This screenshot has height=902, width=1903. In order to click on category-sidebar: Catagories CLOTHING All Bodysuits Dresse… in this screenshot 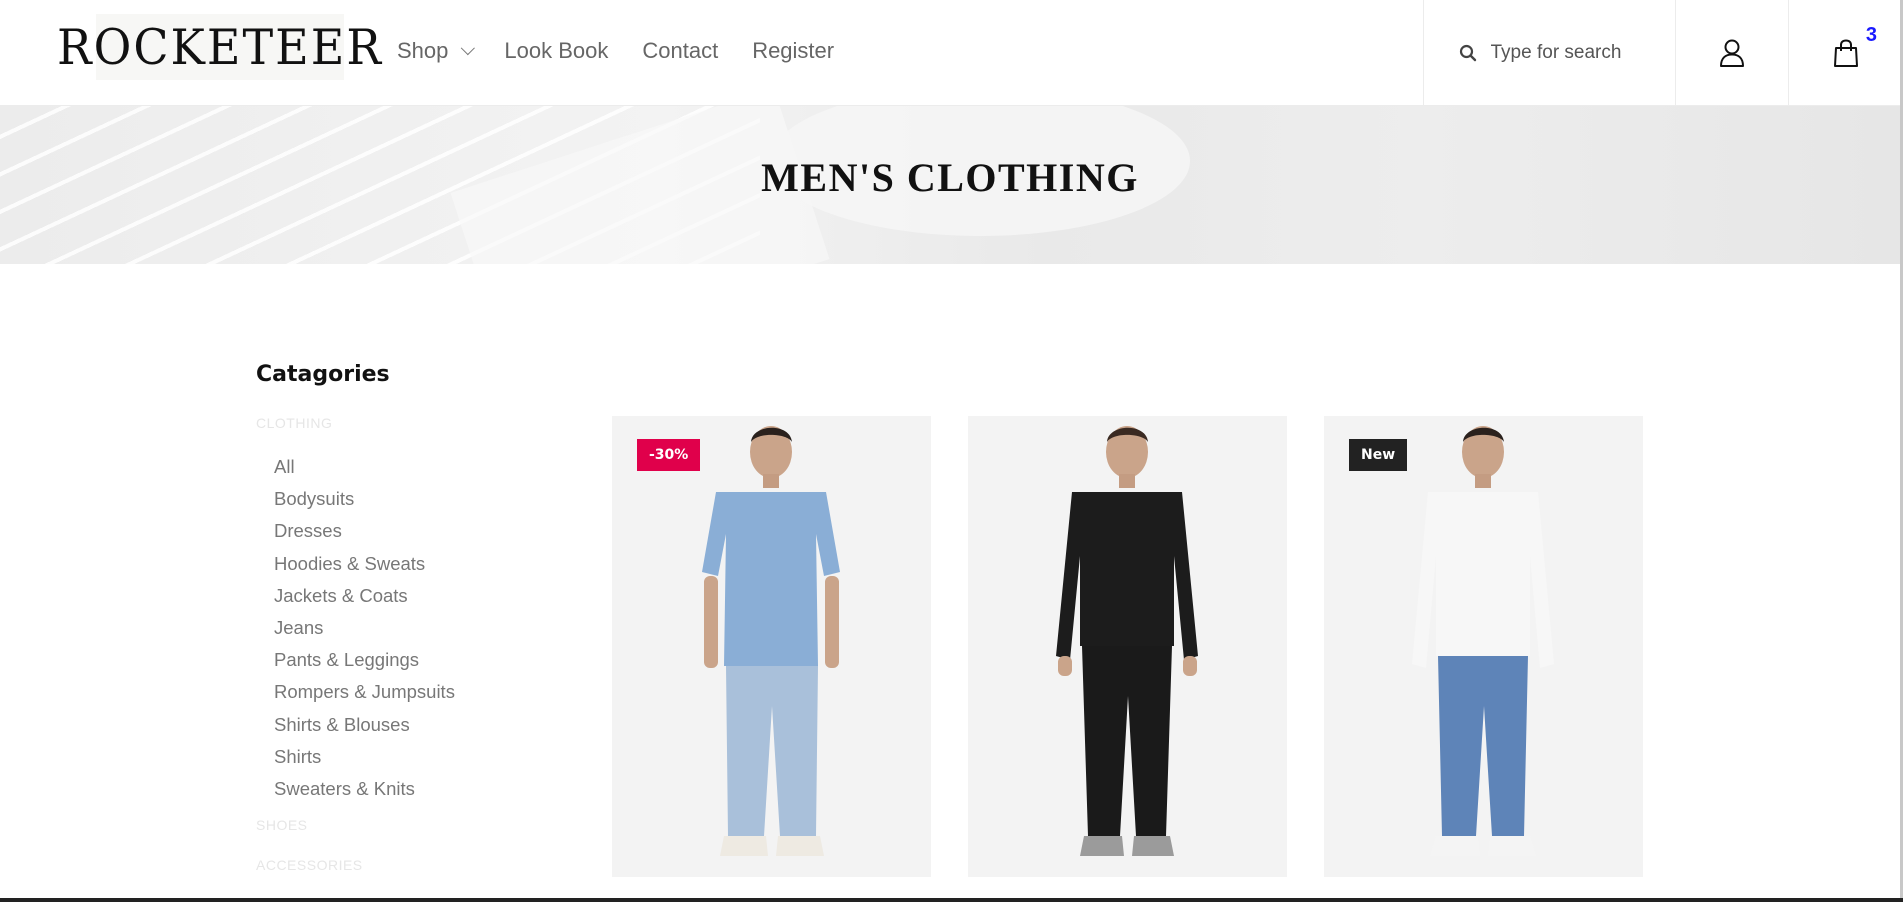, I will do `click(386, 620)`.